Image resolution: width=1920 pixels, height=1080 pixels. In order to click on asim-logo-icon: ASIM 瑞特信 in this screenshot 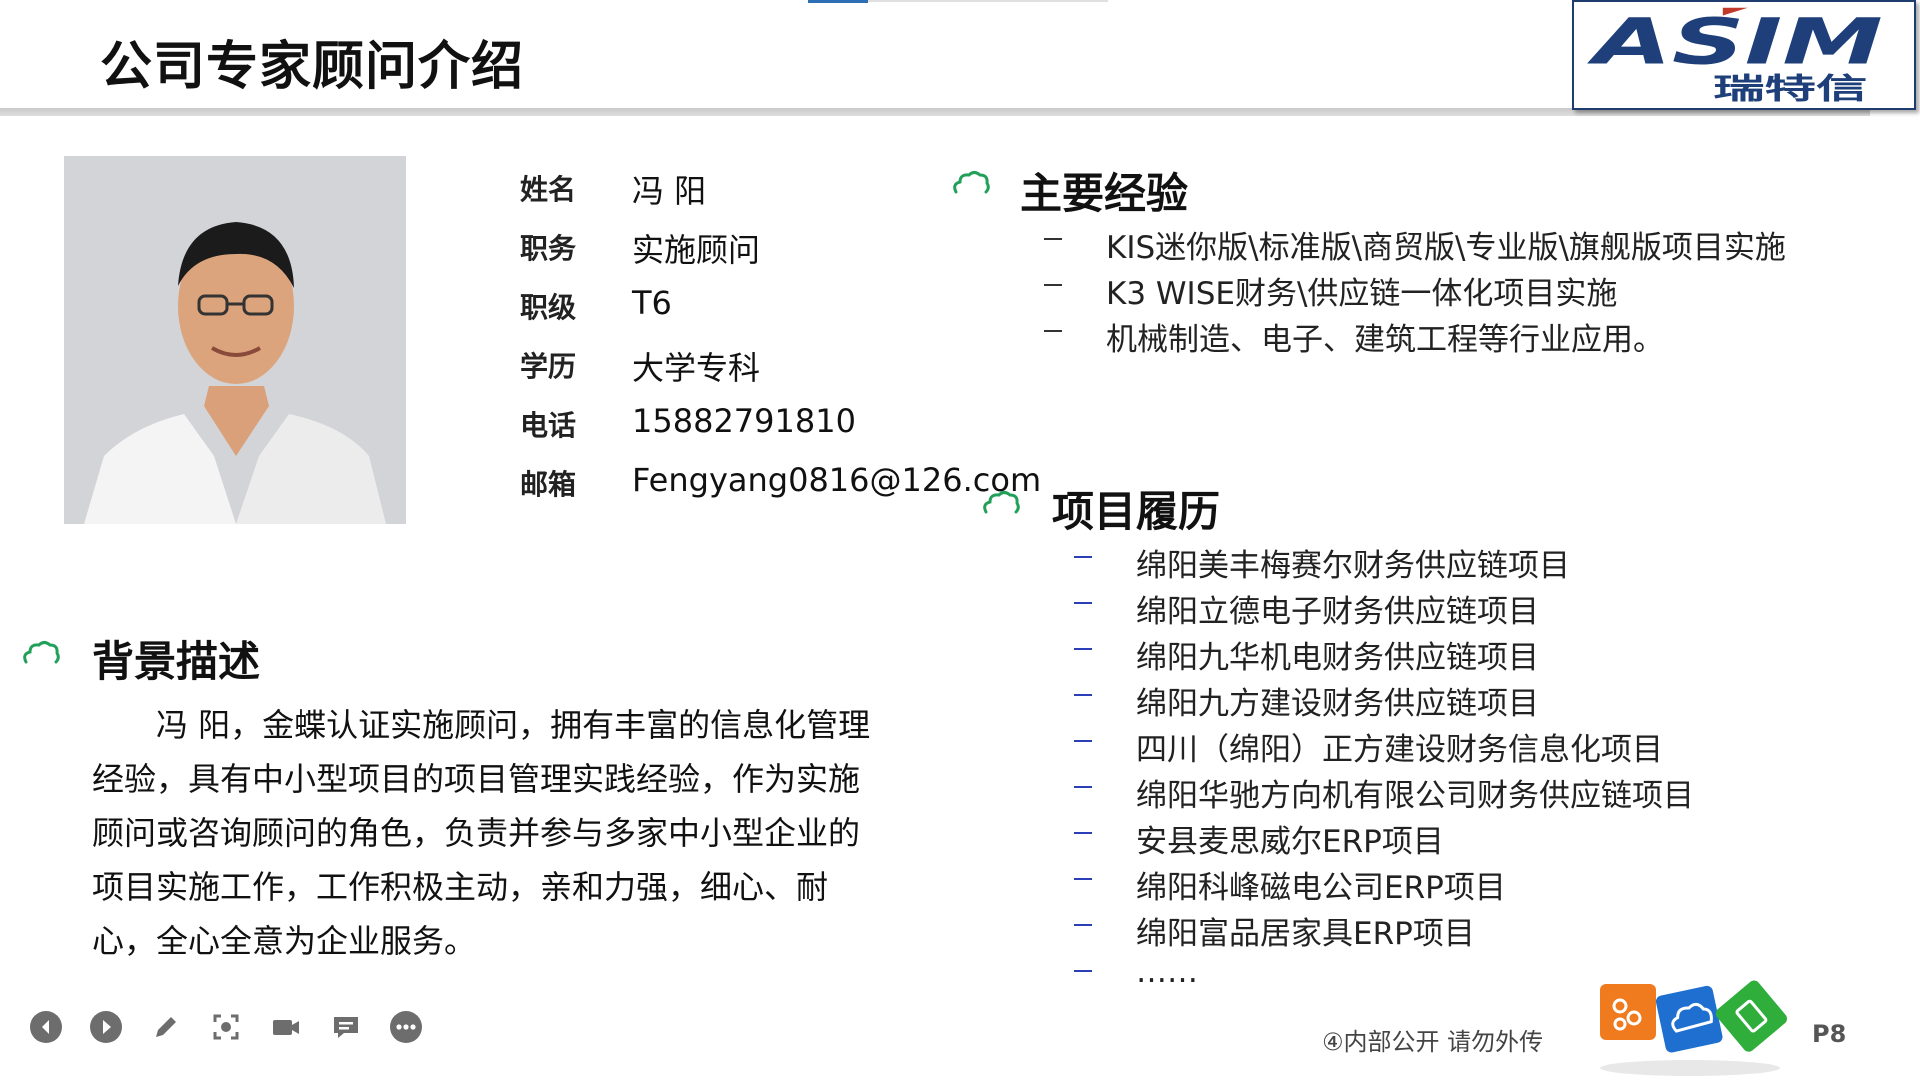, I will do `click(1734, 55)`.